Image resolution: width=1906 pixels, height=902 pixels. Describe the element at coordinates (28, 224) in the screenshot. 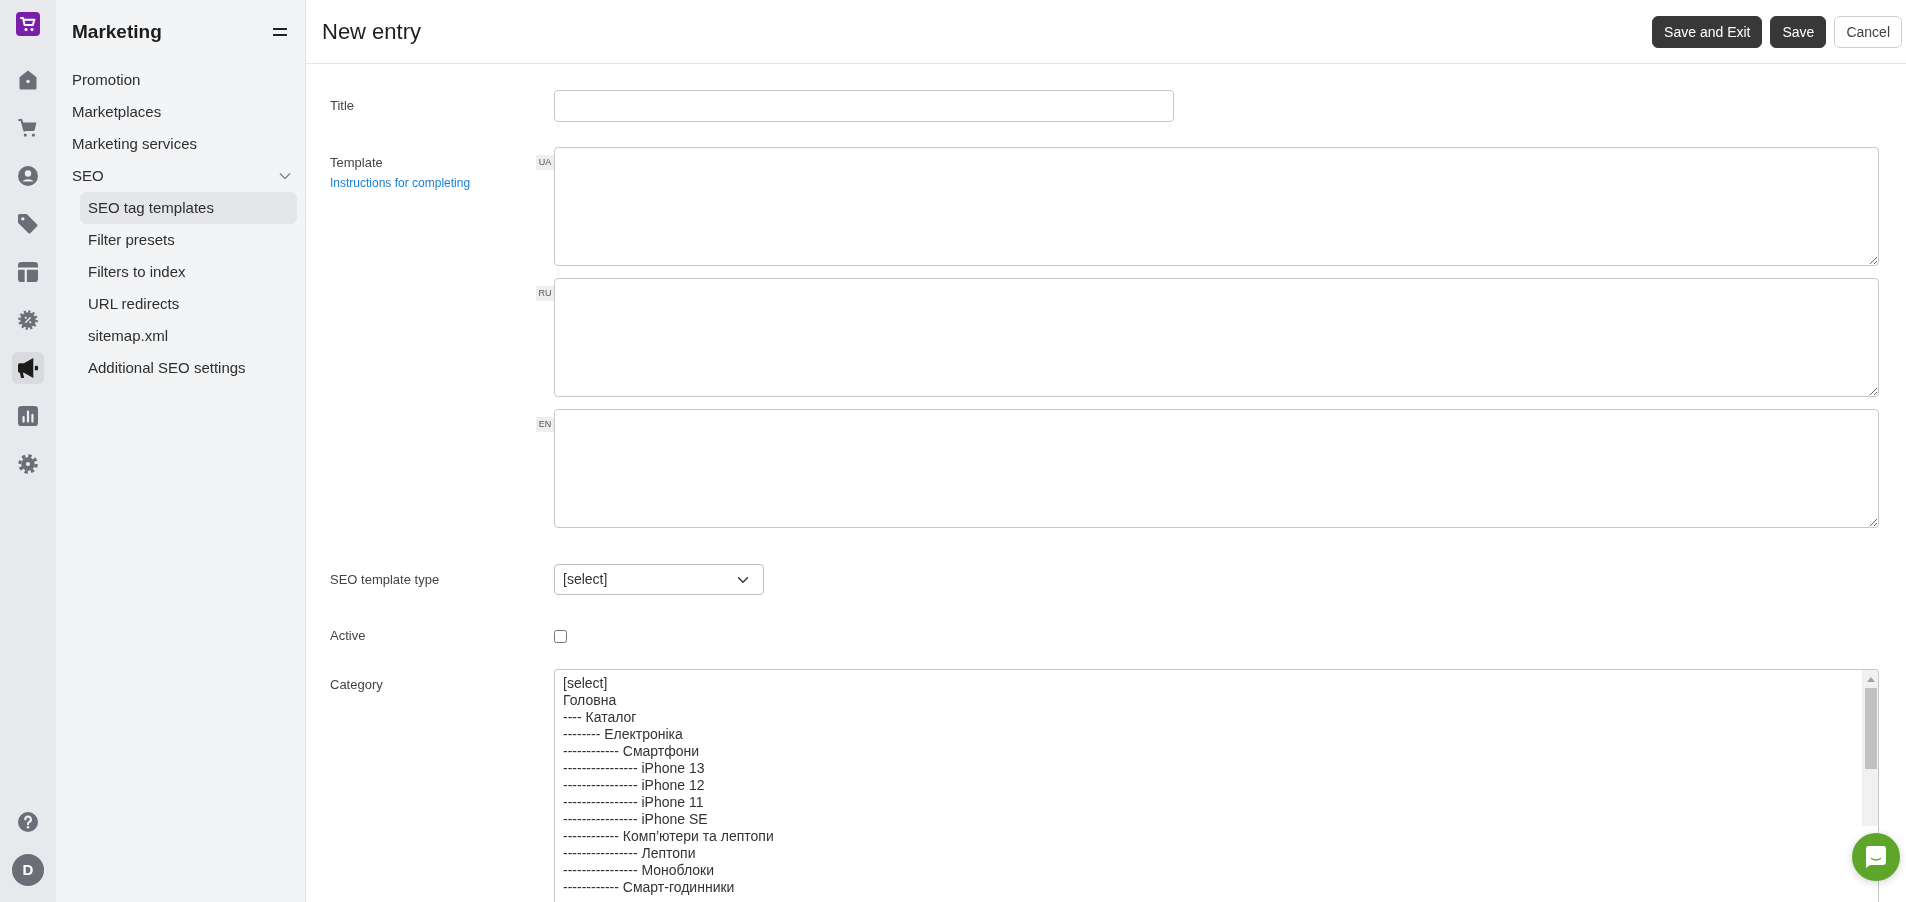

I see `tag-icon` at that location.